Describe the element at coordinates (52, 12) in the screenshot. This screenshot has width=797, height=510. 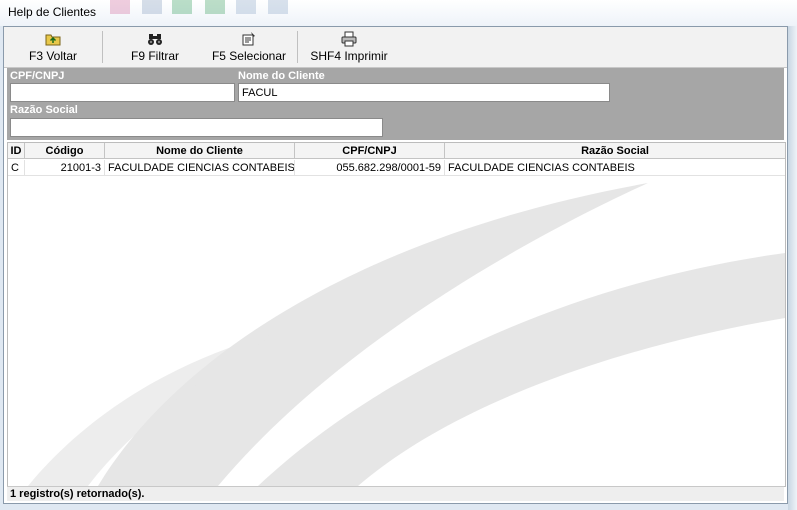
I see `window-title: Help de Clientes` at that location.